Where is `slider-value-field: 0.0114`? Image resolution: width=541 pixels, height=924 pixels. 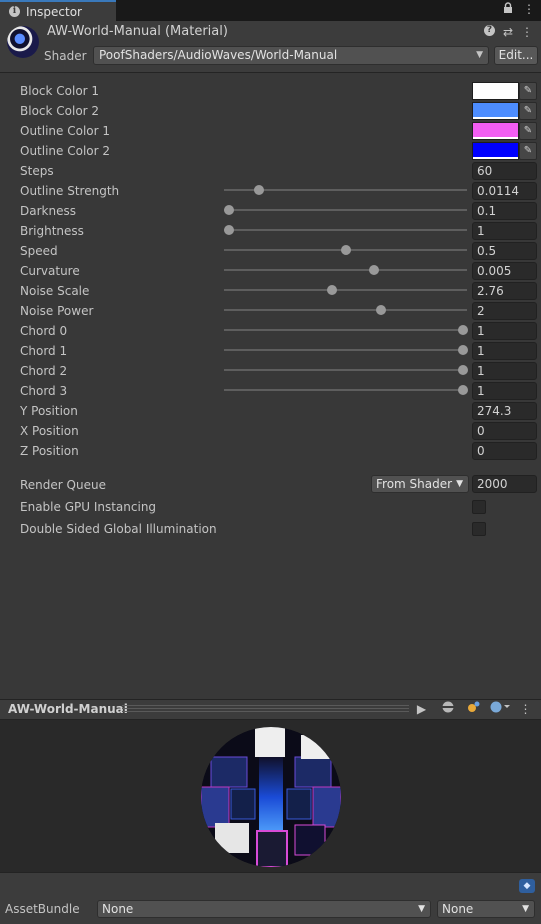 slider-value-field: 0.0114 is located at coordinates (504, 191).